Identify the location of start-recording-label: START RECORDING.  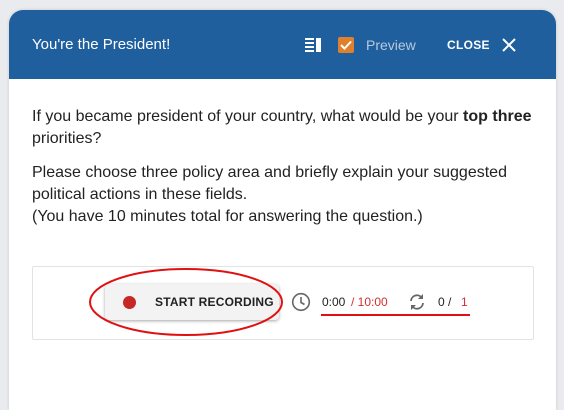
(214, 302).